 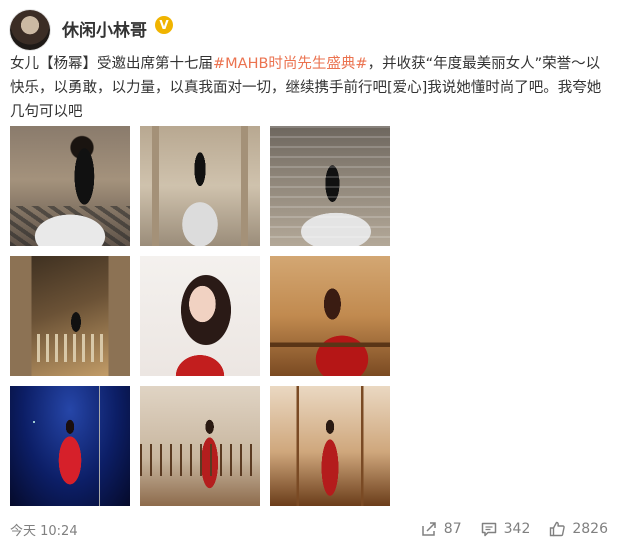 What do you see at coordinates (590, 529) in the screenshot?
I see `like-count: 2826` at bounding box center [590, 529].